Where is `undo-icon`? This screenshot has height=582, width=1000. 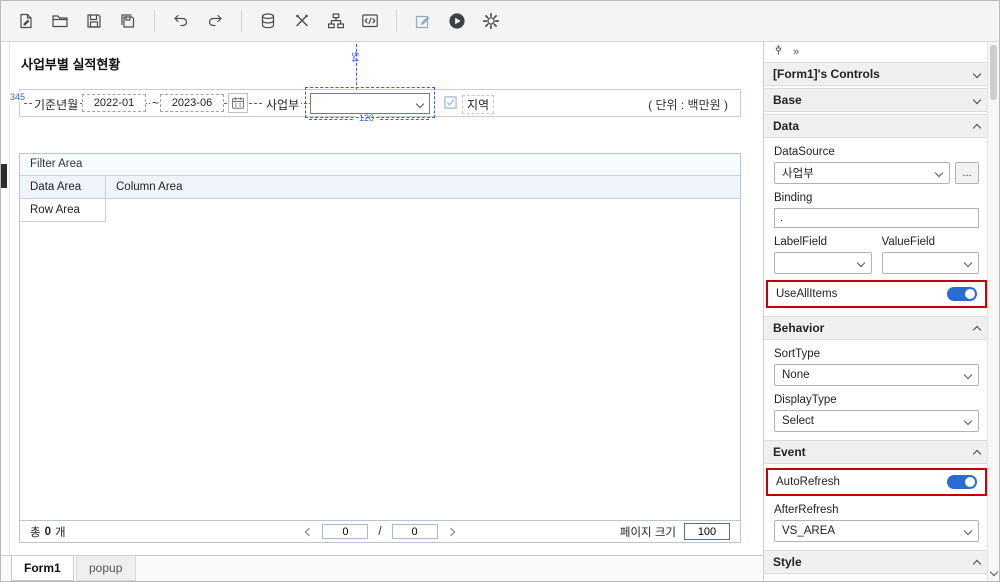 undo-icon is located at coordinates (181, 20).